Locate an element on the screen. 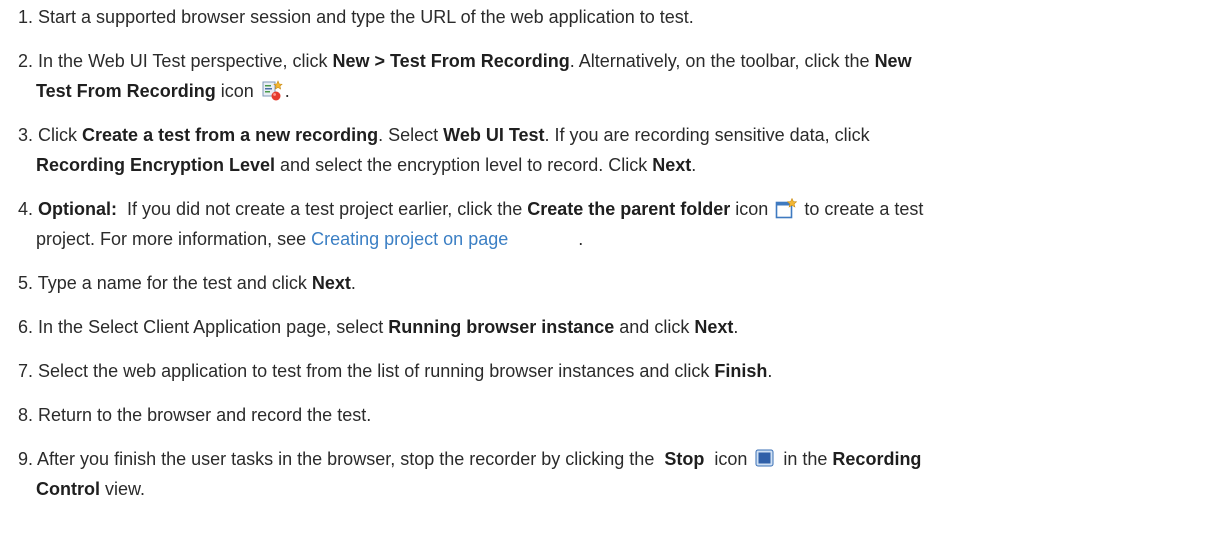 Image resolution: width=1207 pixels, height=536 pixels. ui-label: Create the parent folder is located at coordinates (629, 209).